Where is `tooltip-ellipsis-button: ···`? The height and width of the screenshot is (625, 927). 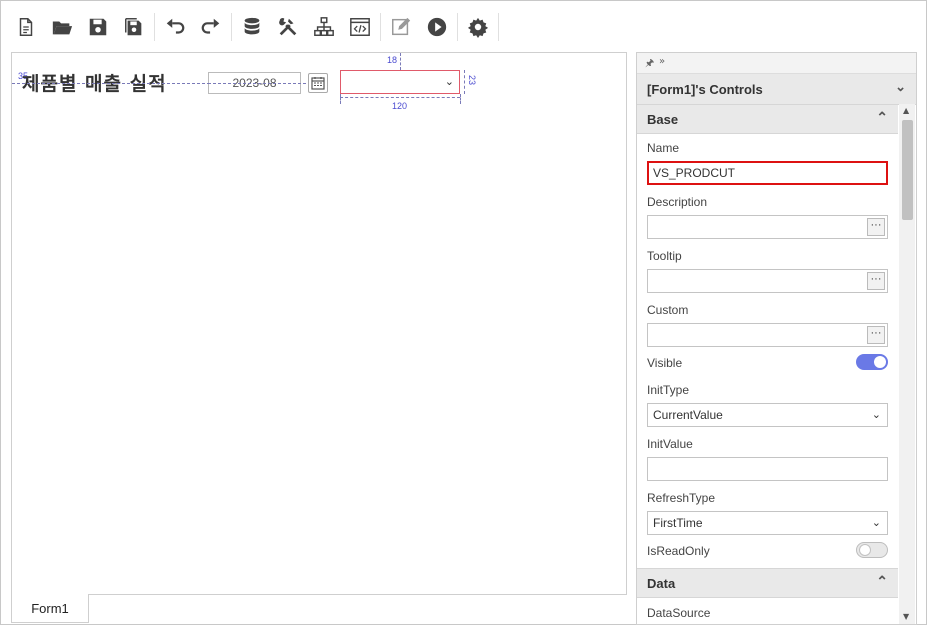
tooltip-ellipsis-button: ··· is located at coordinates (876, 281).